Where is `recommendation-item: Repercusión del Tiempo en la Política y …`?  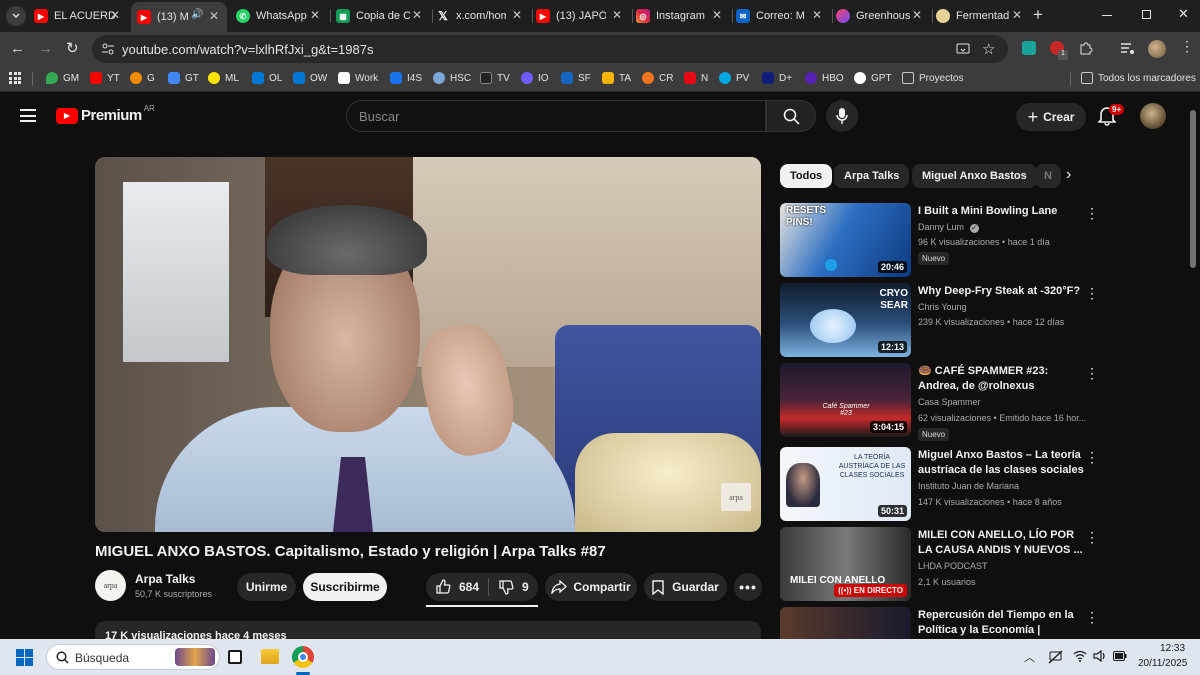
recommendation-item: Repercusión del Tiempo en la Política y … is located at coordinates (940, 623).